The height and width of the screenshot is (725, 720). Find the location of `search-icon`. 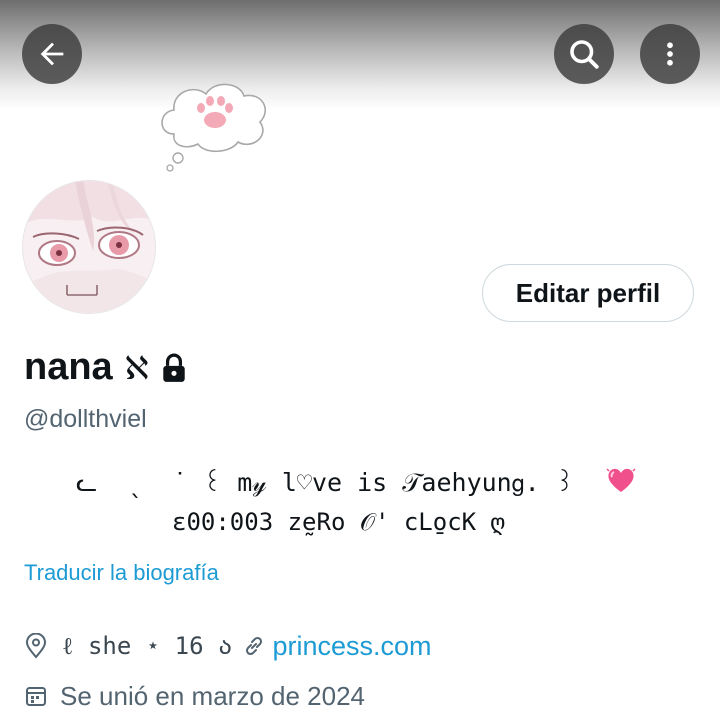

search-icon is located at coordinates (584, 54).